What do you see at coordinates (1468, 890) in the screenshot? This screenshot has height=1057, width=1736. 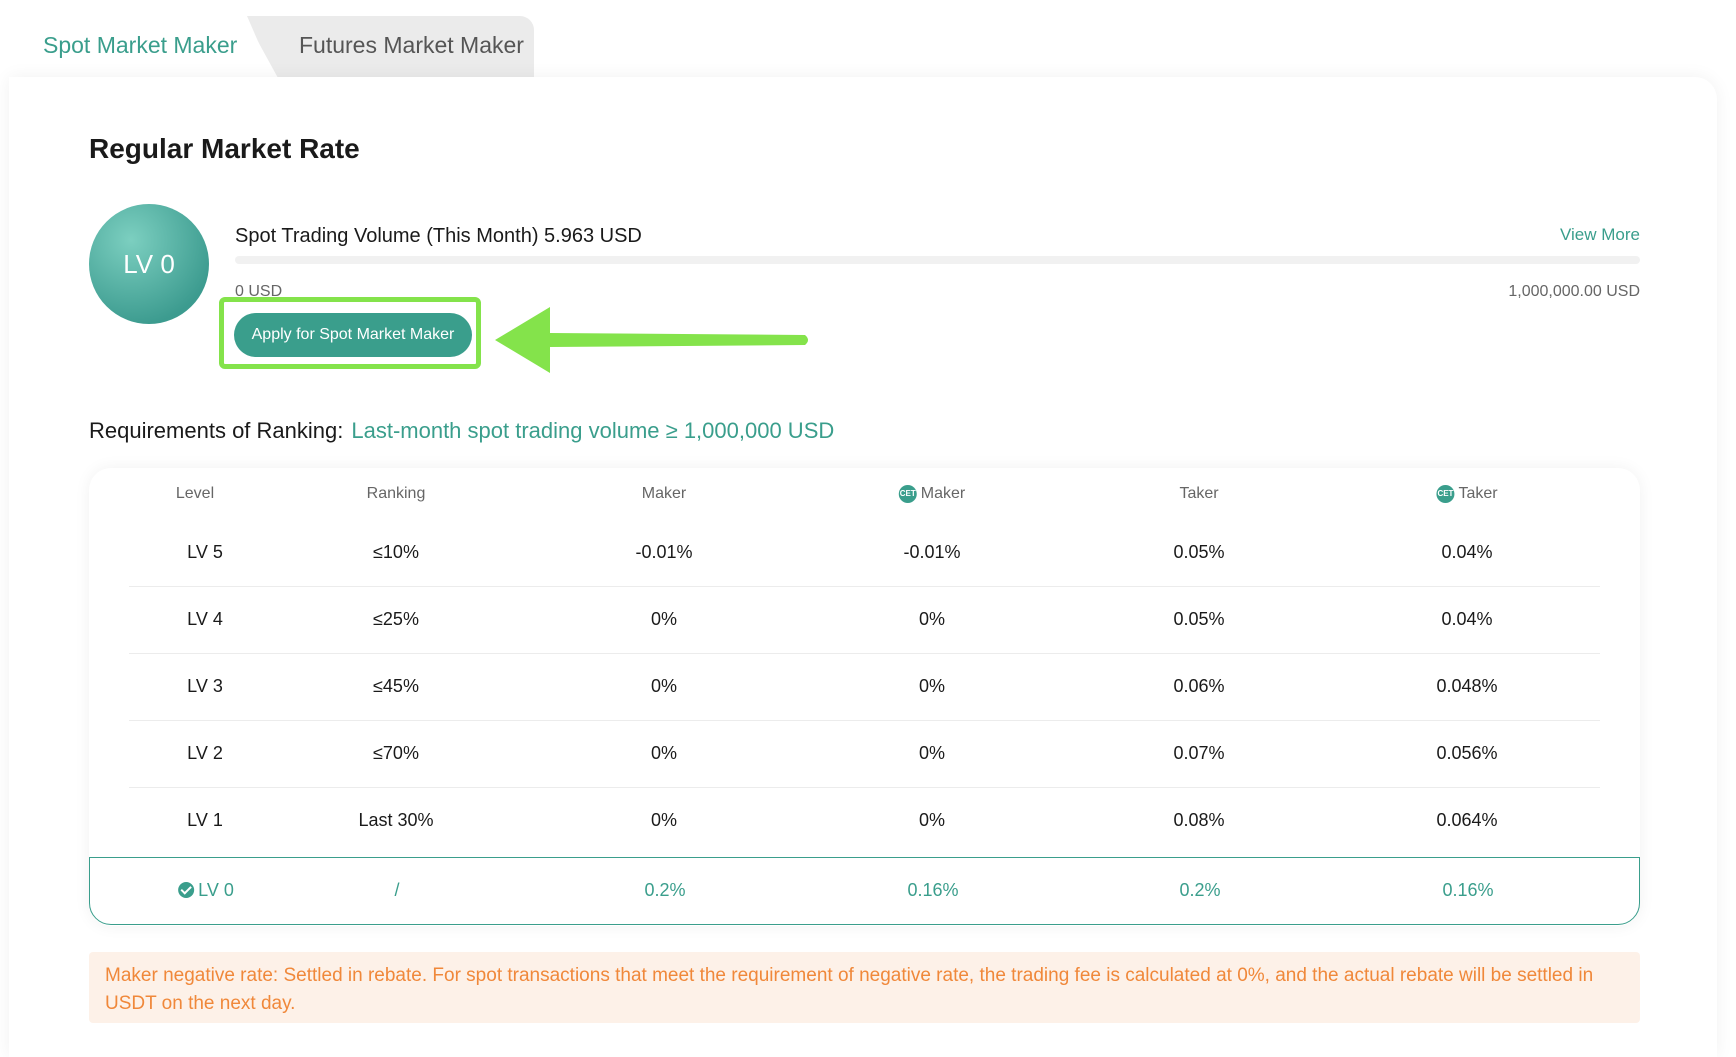 I see `cell-cet-taker: 0.16%` at bounding box center [1468, 890].